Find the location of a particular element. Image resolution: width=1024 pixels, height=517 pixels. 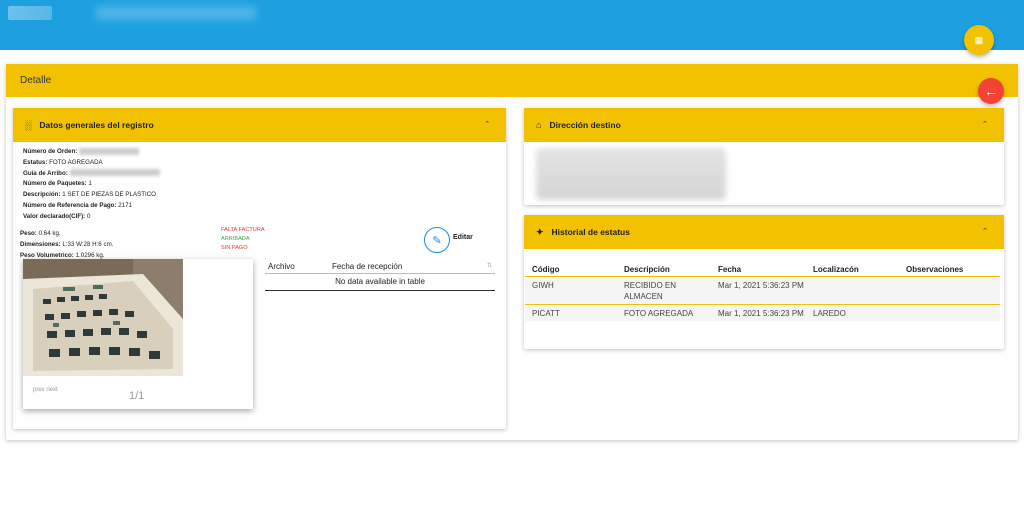

cell-location: LAREDO is located at coordinates (852, 312).